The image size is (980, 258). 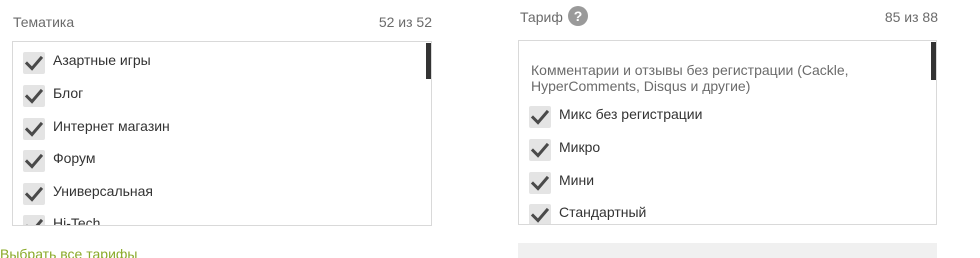 What do you see at coordinates (213, 193) in the screenshot?
I see `theme-item-universal: Универсальная` at bounding box center [213, 193].